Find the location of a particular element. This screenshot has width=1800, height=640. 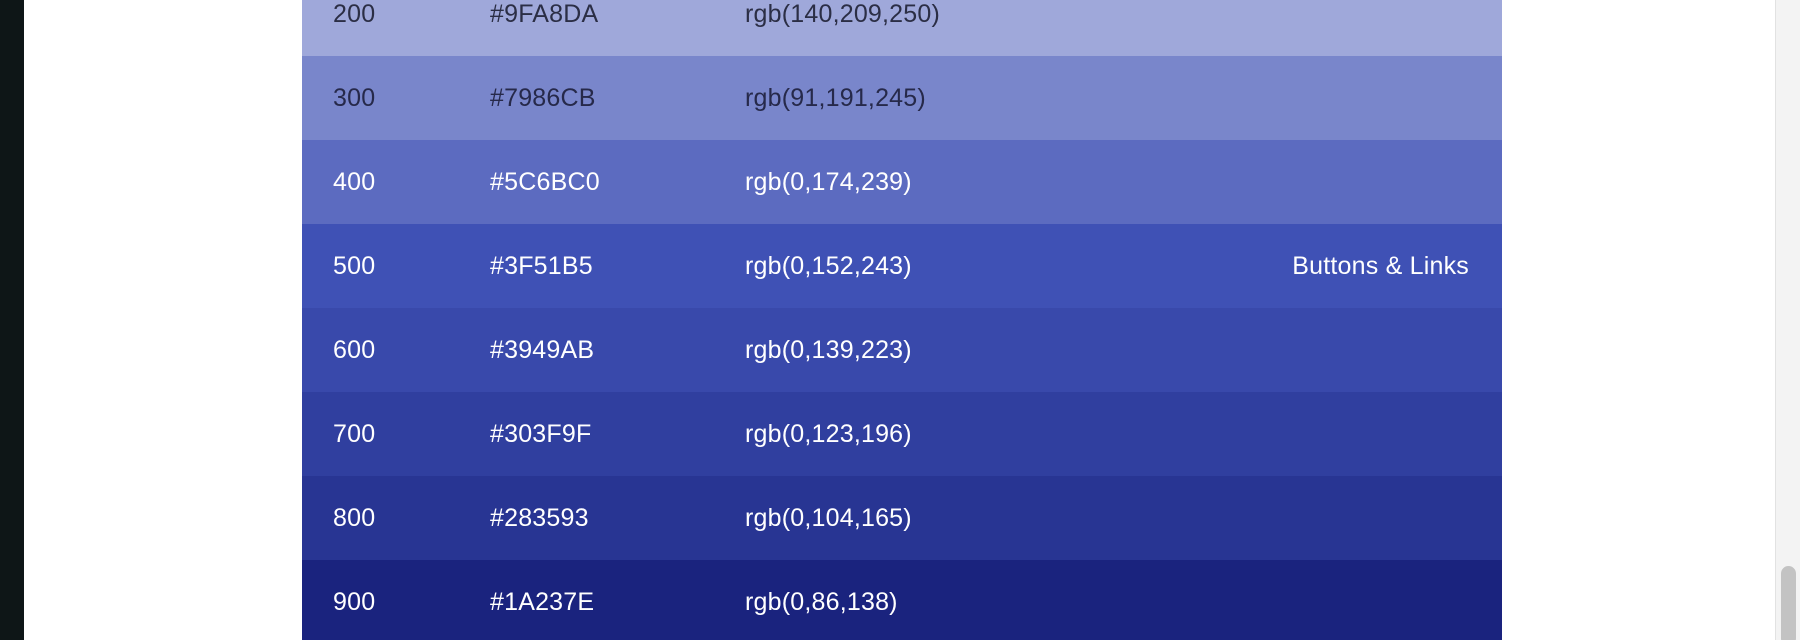

shade-label: 600 is located at coordinates (354, 349).